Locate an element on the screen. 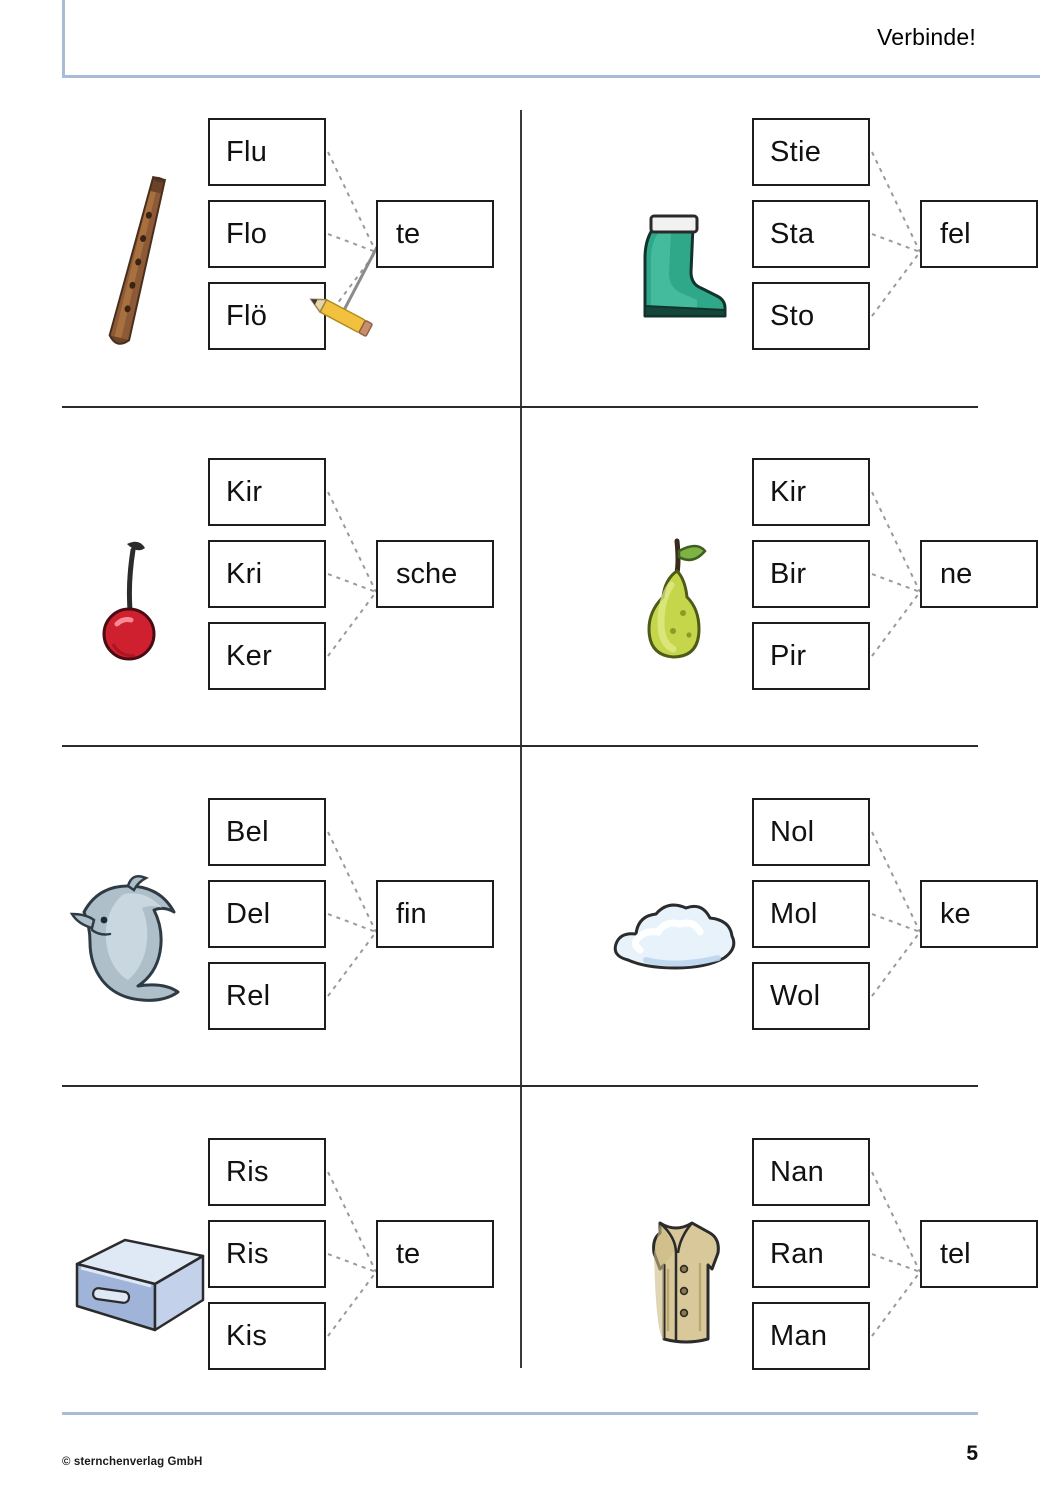 The width and height of the screenshot is (1040, 1500). syllable-box: Mol is located at coordinates (811, 914).